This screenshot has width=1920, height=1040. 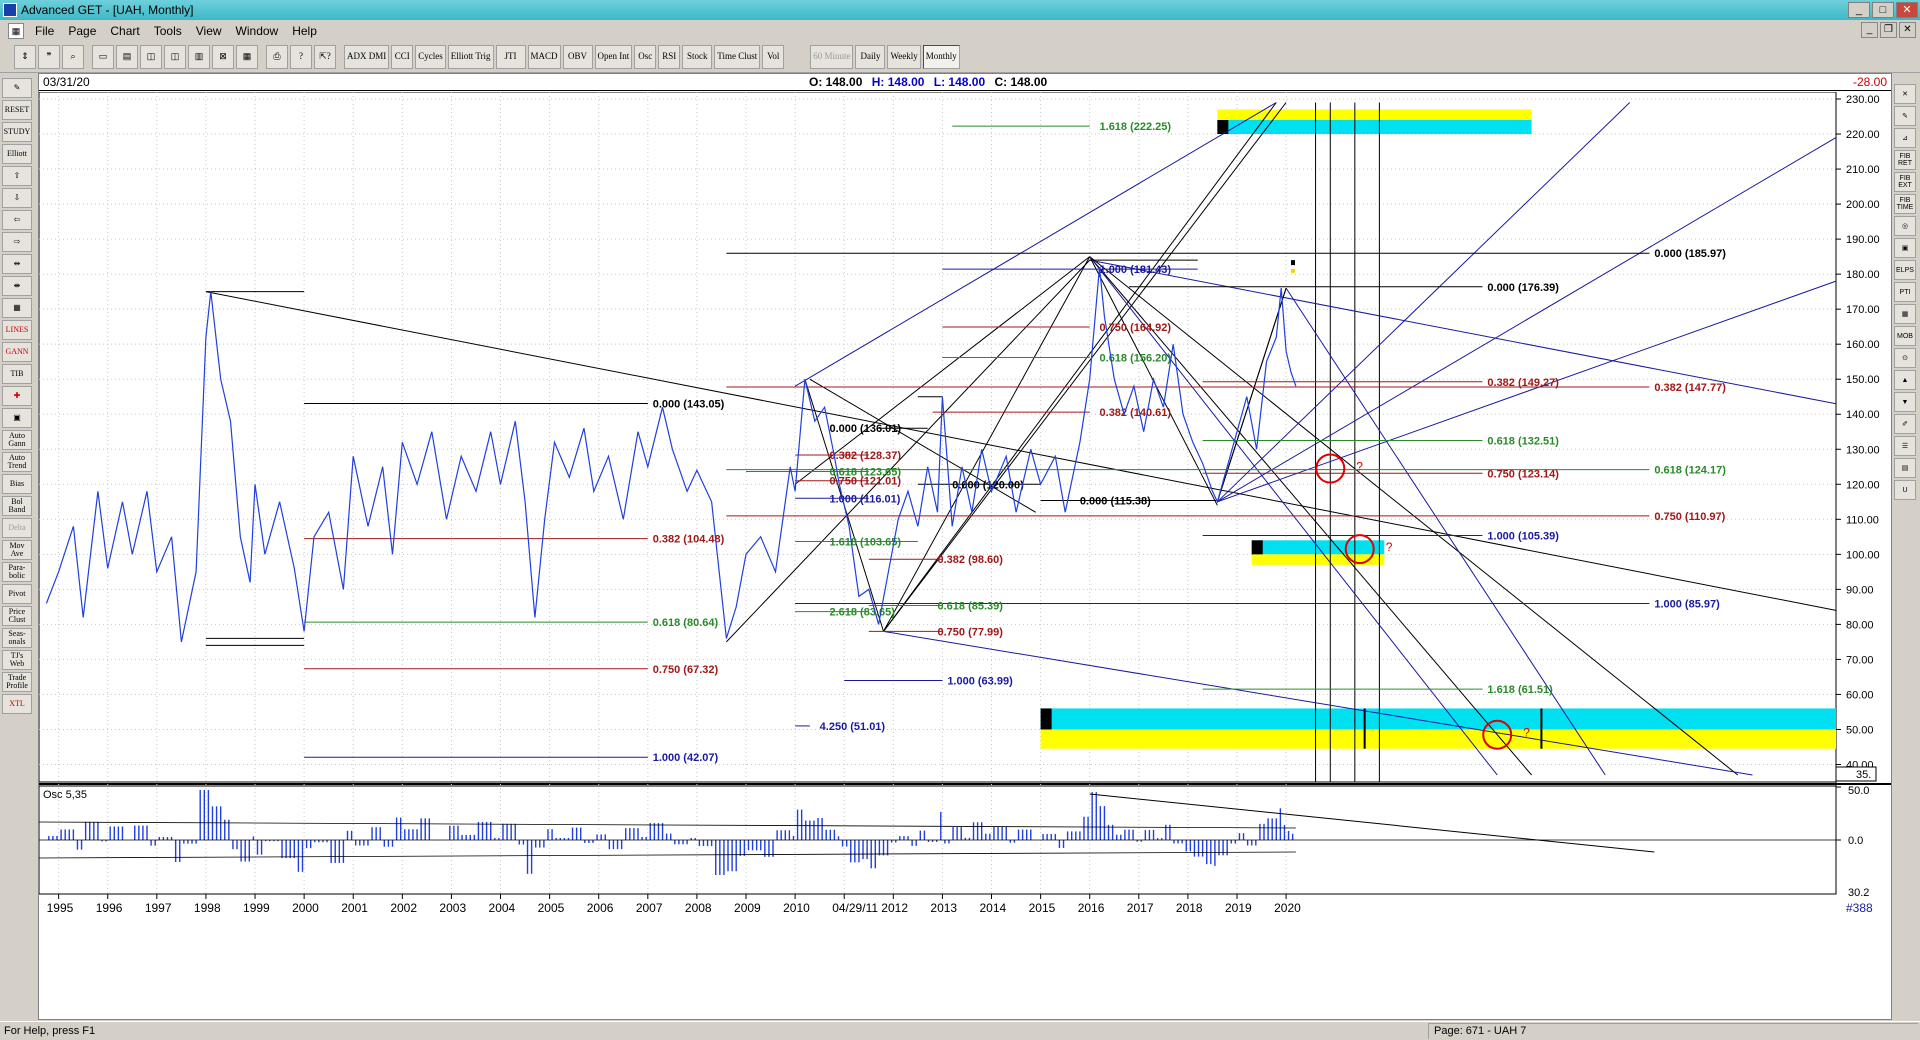 What do you see at coordinates (17, 88) in the screenshot?
I see `edit-icon: ✎` at bounding box center [17, 88].